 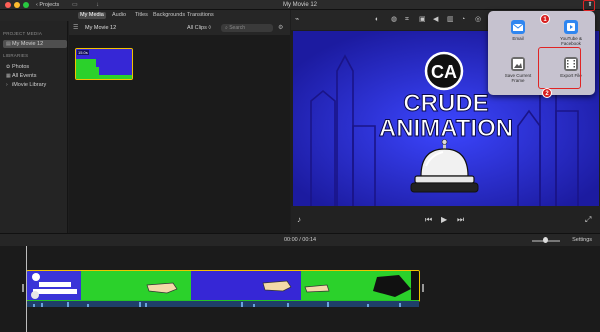 I want to click on tab-transitions: Transitions, so click(x=200, y=15).